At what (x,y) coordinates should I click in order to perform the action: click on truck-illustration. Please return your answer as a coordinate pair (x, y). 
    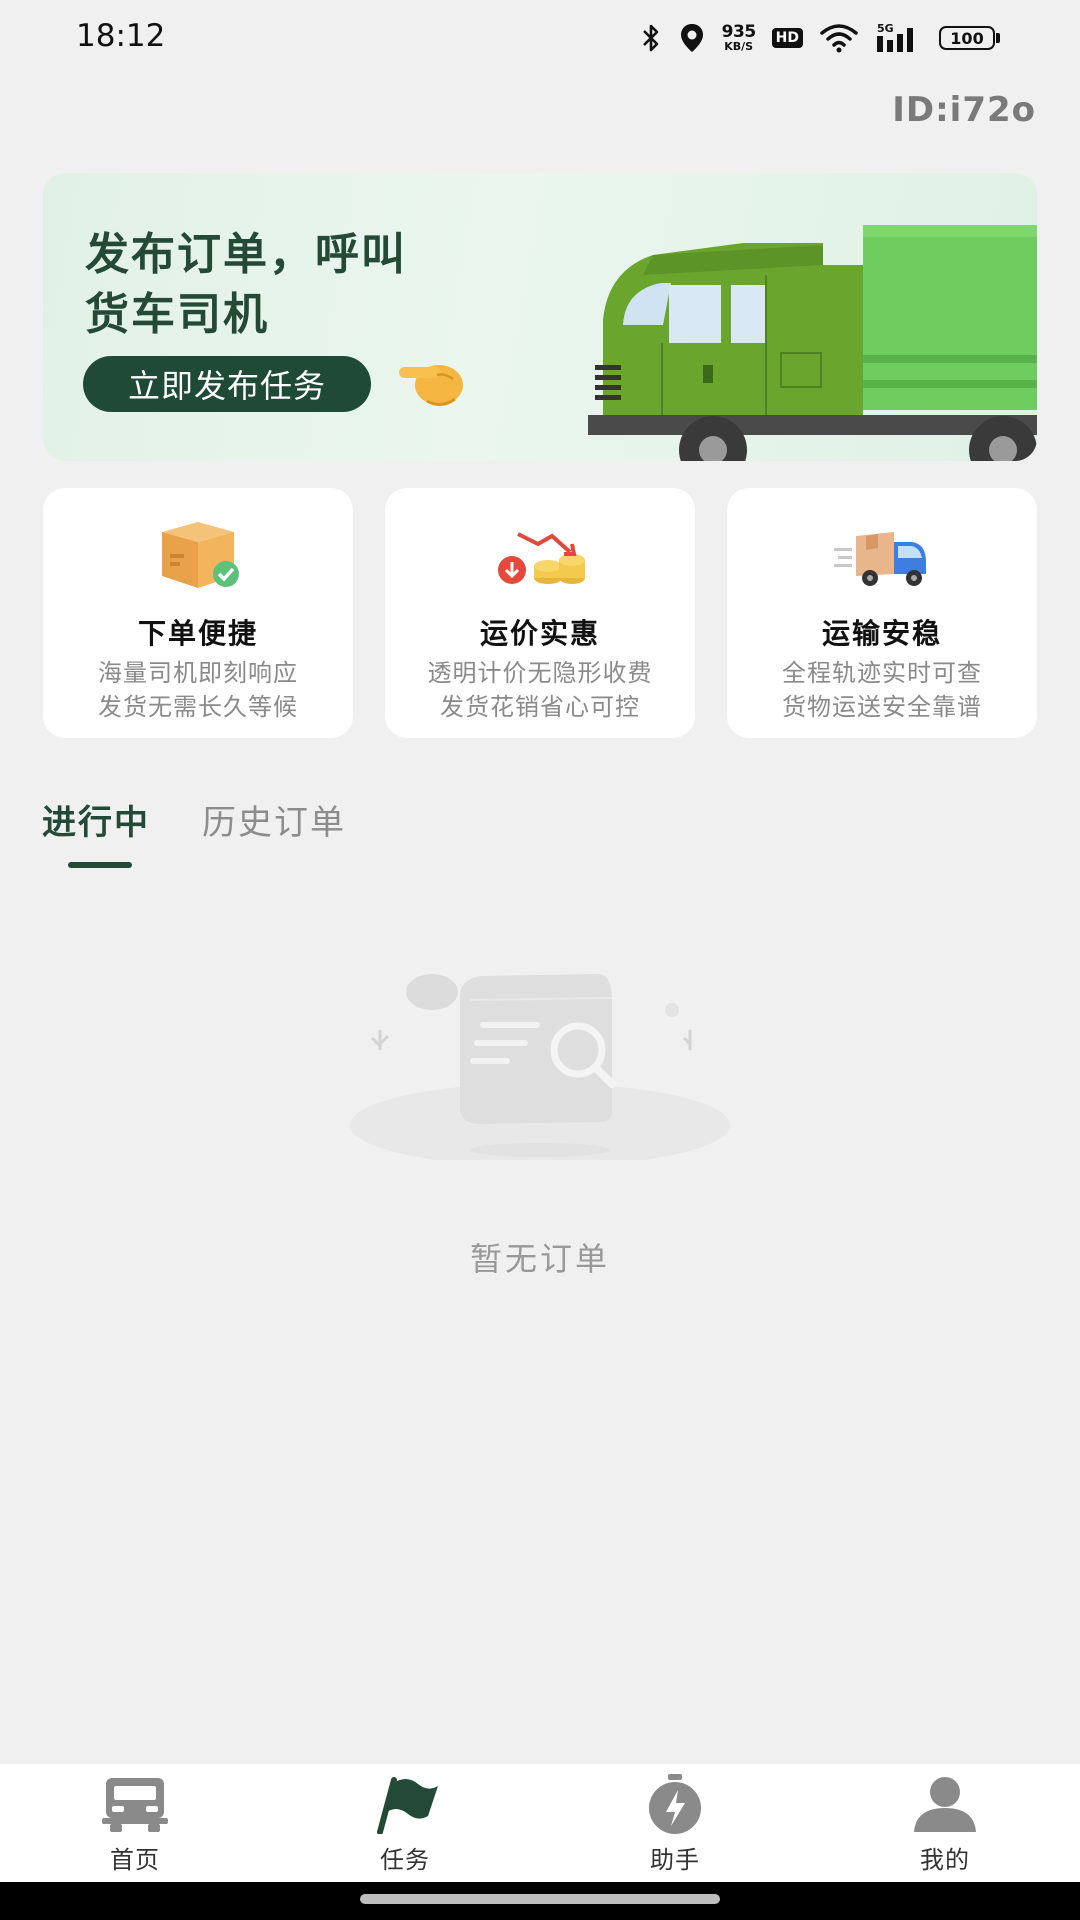
    Looking at the image, I should click on (812, 343).